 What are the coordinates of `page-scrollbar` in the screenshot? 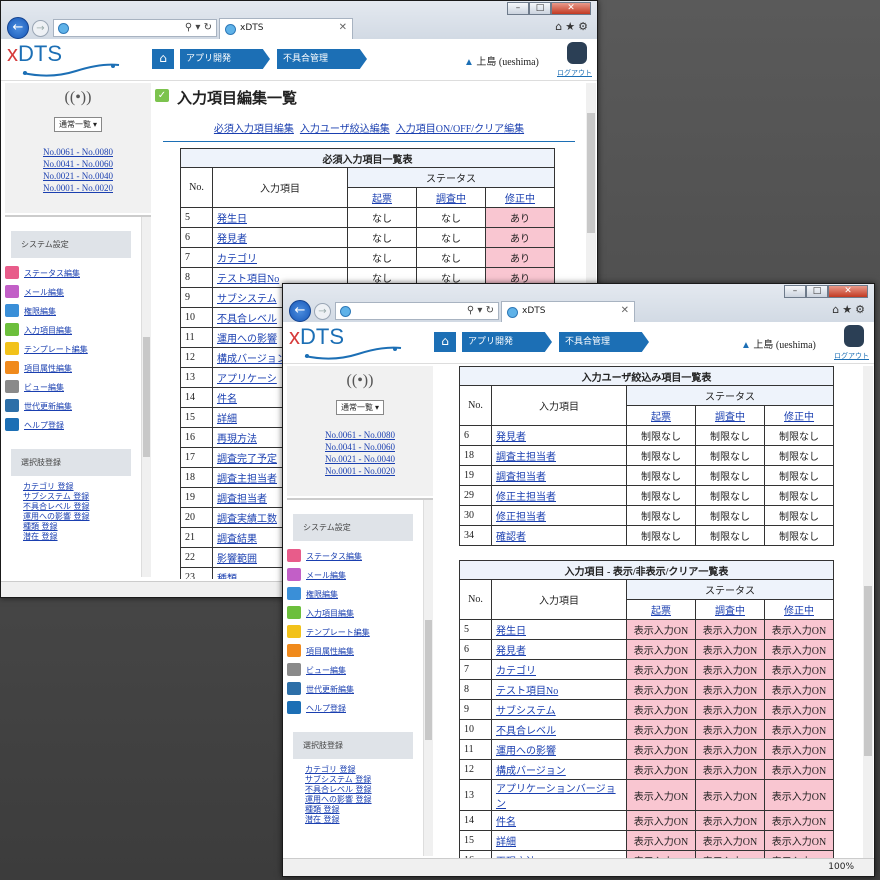 It's located at (868, 612).